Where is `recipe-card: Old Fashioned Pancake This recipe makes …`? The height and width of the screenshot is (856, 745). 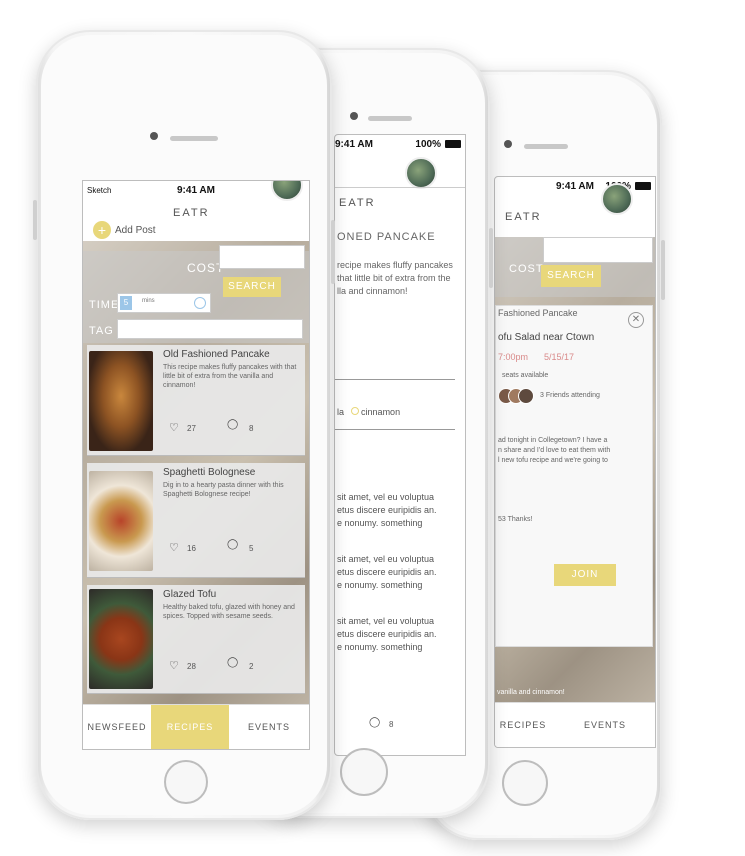
recipe-card: Old Fashioned Pancake This recipe makes … is located at coordinates (196, 400).